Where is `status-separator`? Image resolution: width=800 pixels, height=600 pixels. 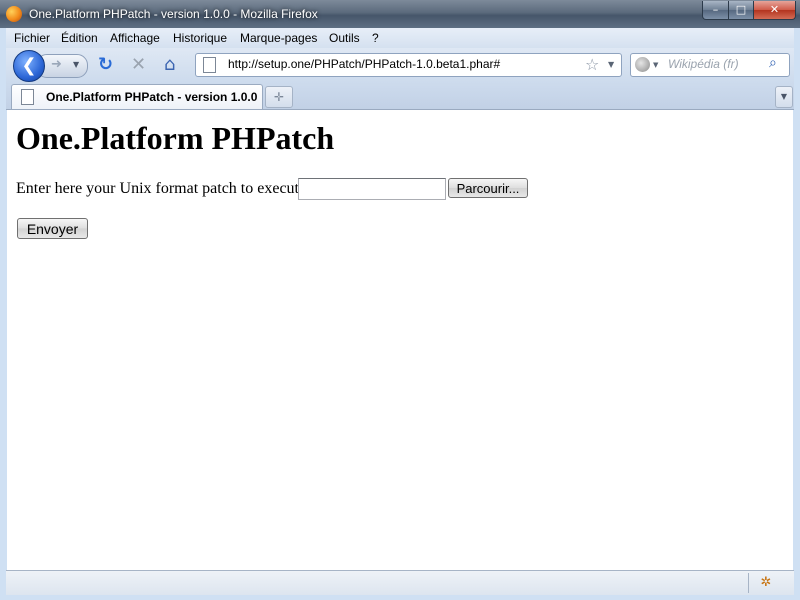
status-separator is located at coordinates (748, 583).